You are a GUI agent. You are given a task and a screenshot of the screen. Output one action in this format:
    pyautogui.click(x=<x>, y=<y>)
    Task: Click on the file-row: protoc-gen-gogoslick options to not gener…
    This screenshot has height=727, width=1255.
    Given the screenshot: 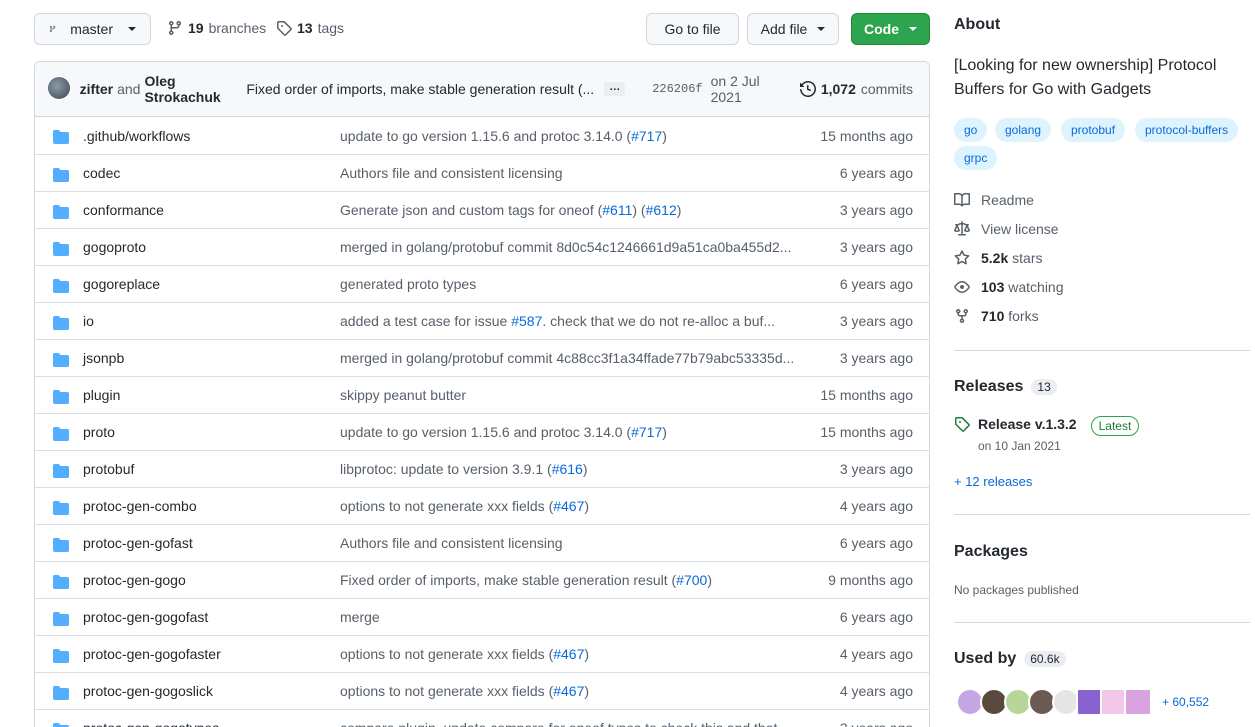 What is the action you would take?
    pyautogui.click(x=482, y=690)
    